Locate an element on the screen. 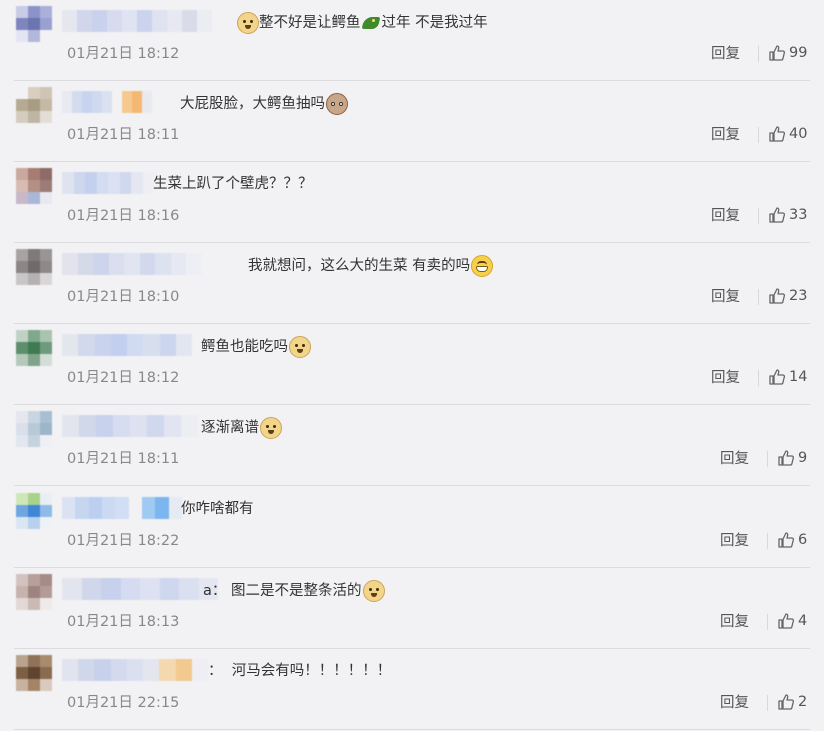 The height and width of the screenshot is (731, 824). like-button: 2 is located at coordinates (792, 702).